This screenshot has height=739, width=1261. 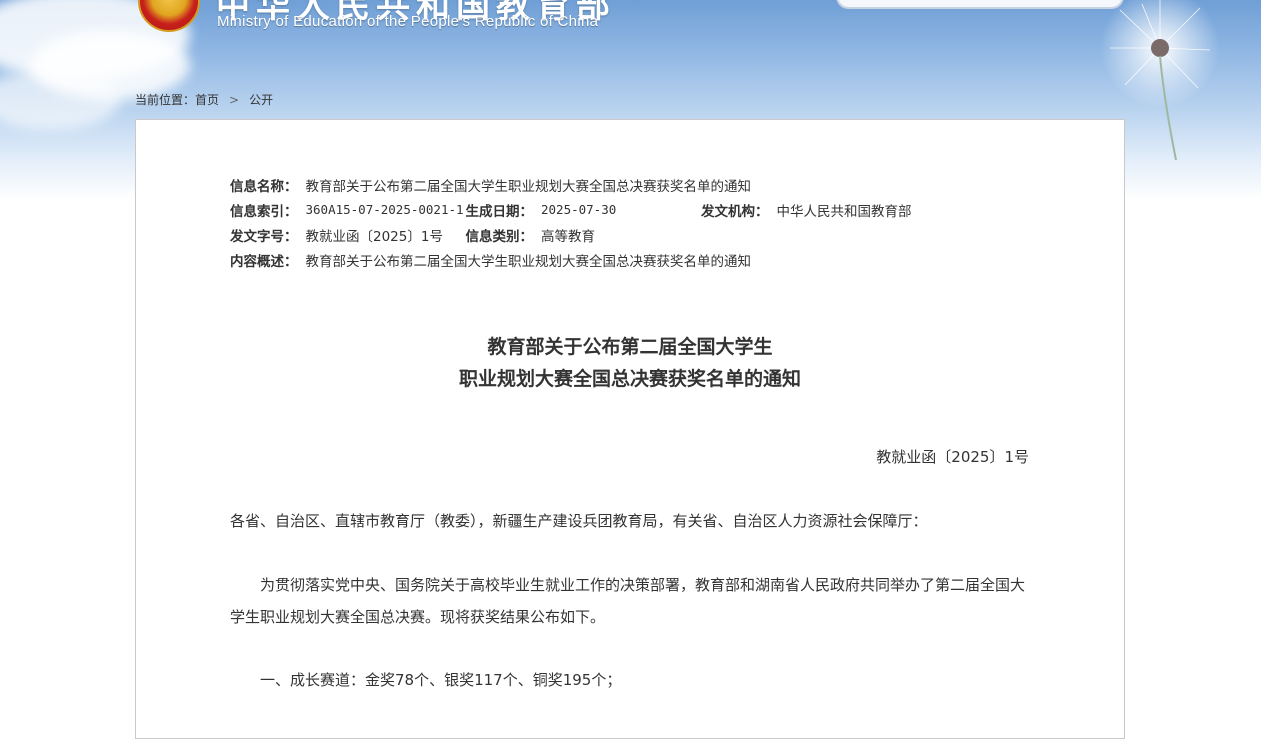 I want to click on article-doc-number: 教就业函〔2025〕1号, so click(x=952, y=457).